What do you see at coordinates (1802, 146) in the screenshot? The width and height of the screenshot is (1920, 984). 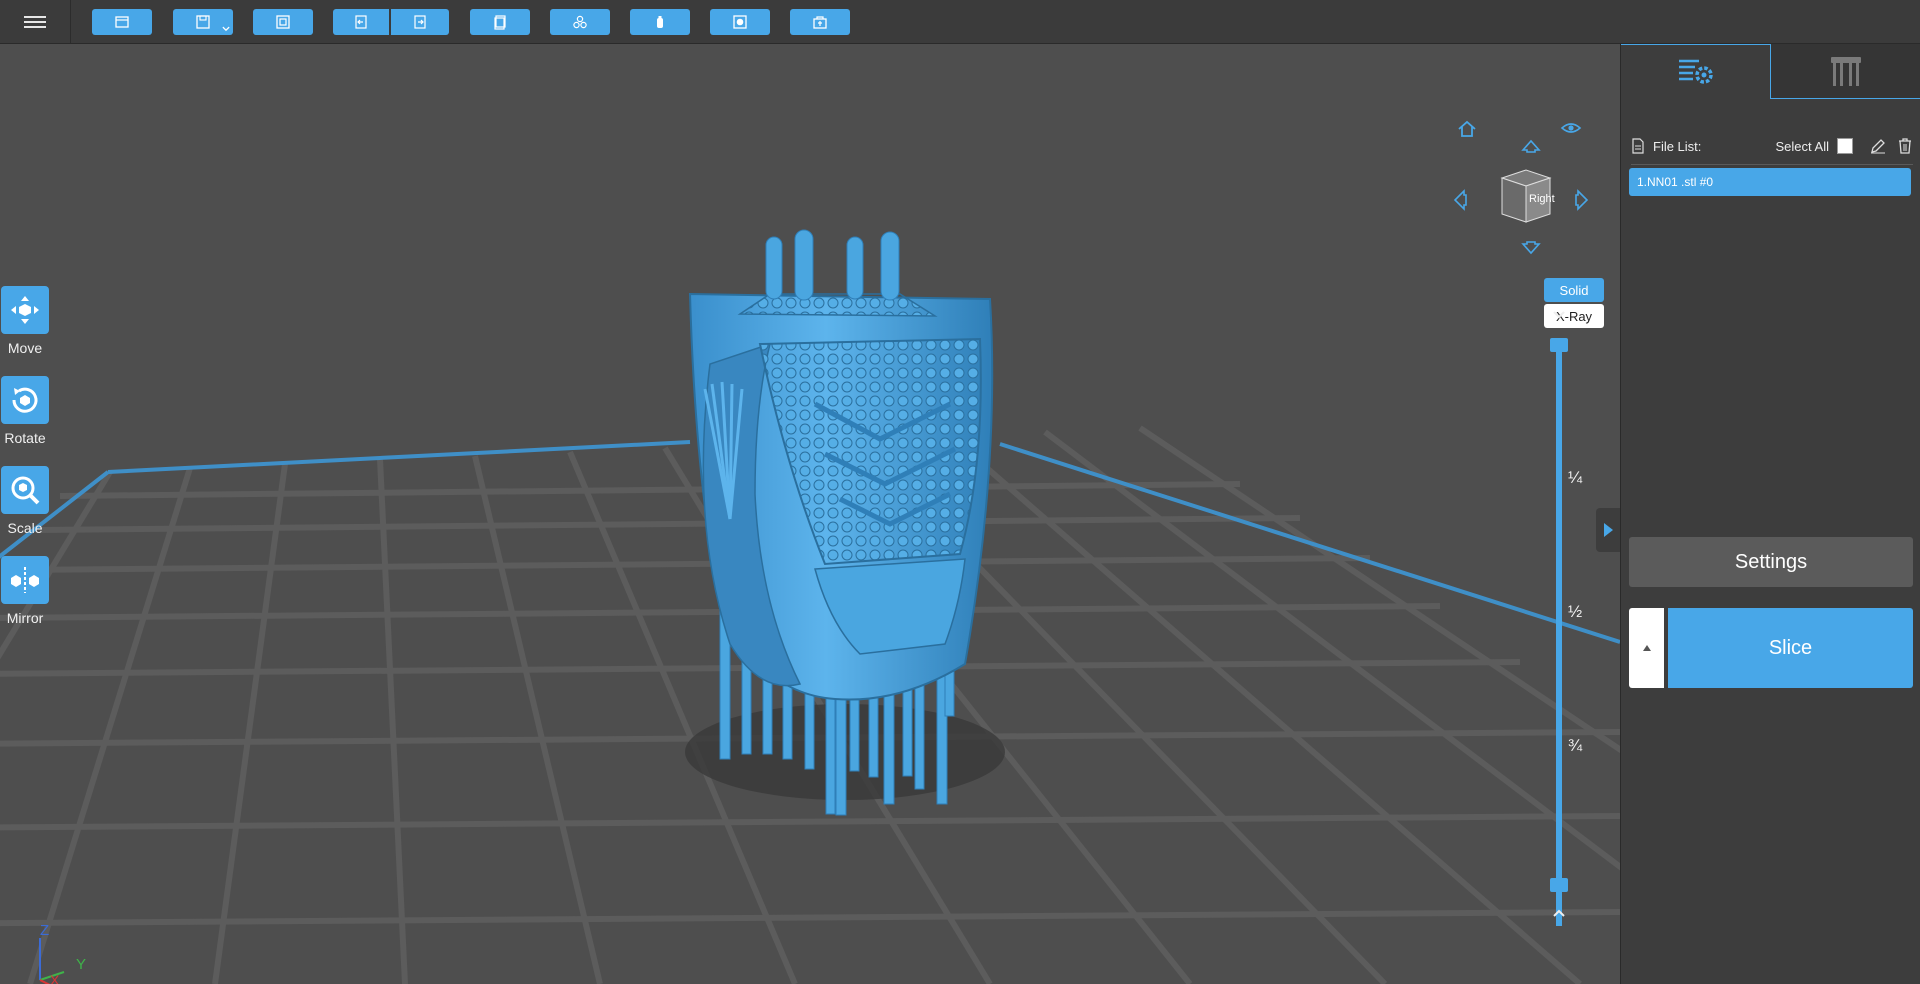 I see `select-all-label: Select All` at bounding box center [1802, 146].